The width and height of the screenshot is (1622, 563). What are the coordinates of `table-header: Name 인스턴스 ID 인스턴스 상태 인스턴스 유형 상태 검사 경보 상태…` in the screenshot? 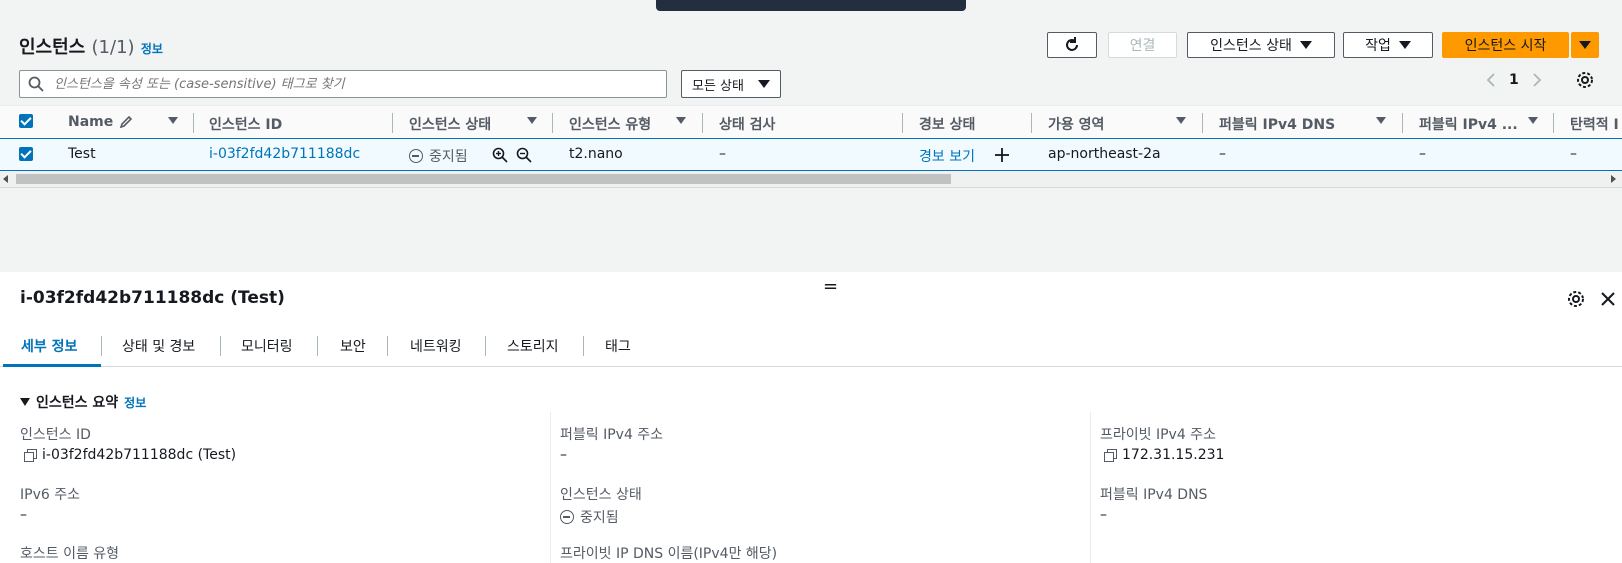 It's located at (811, 122).